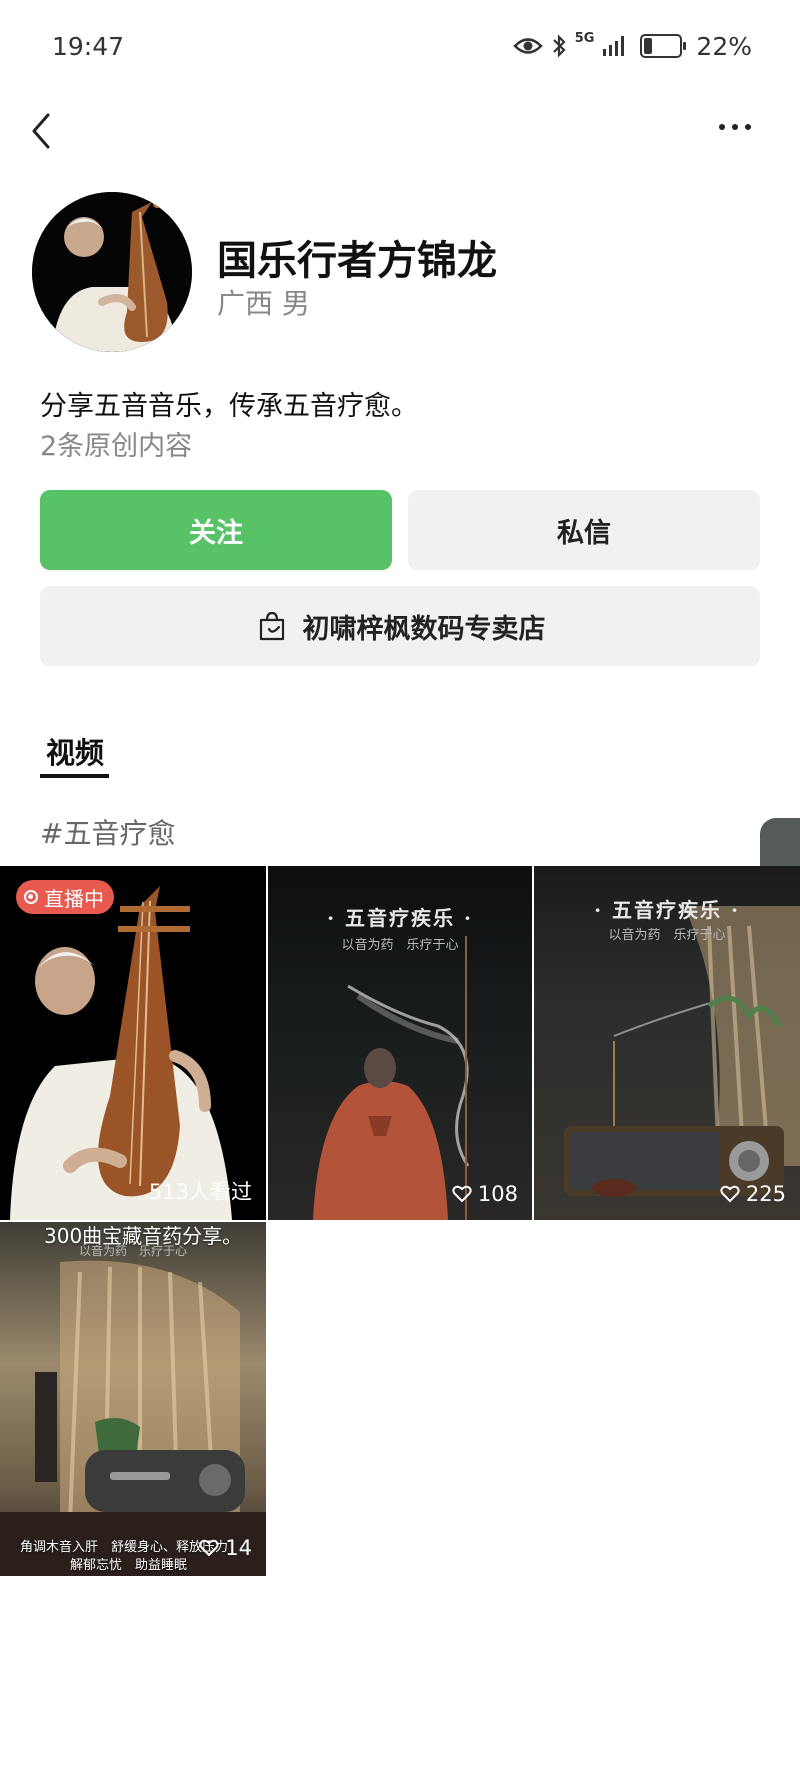  I want to click on content-count: 2条原创内容, so click(116, 446).